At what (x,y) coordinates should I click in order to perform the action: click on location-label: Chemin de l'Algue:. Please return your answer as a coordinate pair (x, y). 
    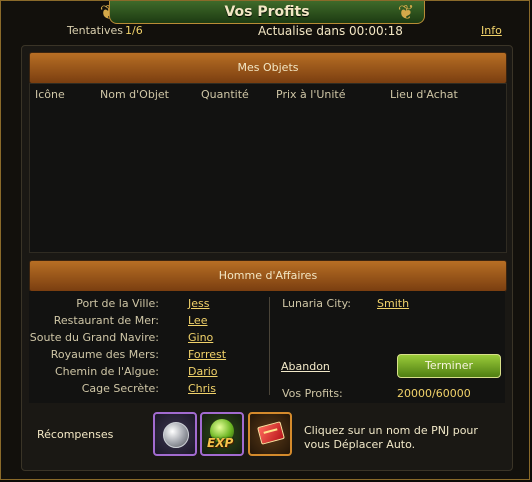
    Looking at the image, I should click on (107, 371).